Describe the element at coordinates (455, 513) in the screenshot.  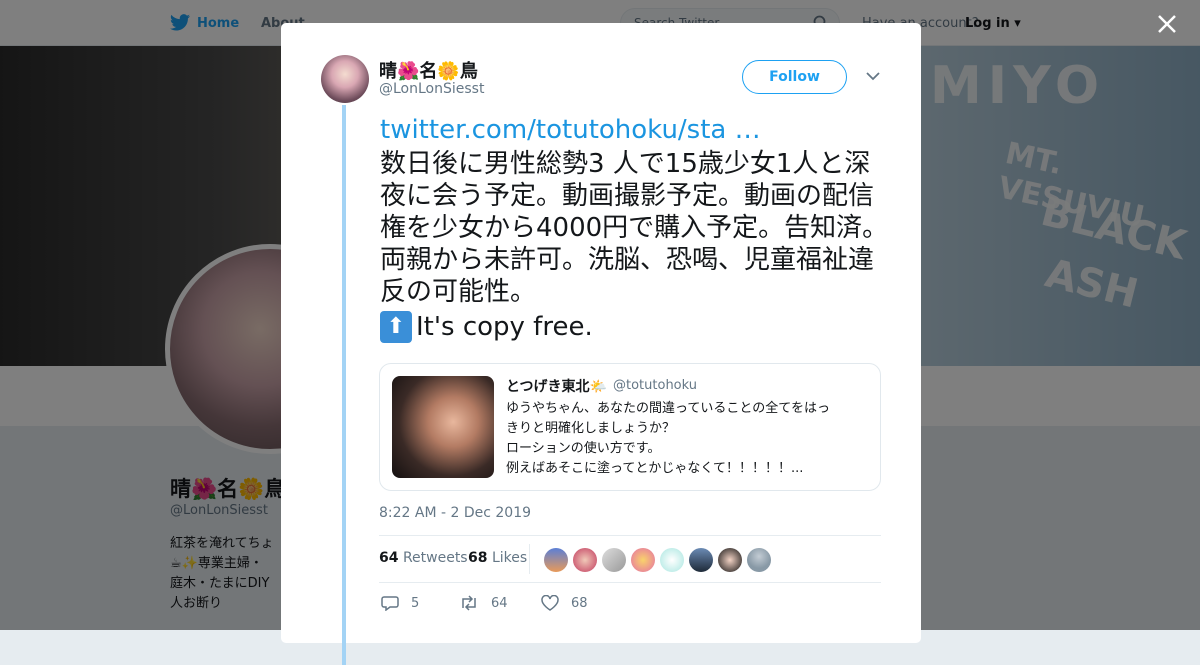
I see `tweet-timestamp: 8:22 AM - 2 Dec 2019` at that location.